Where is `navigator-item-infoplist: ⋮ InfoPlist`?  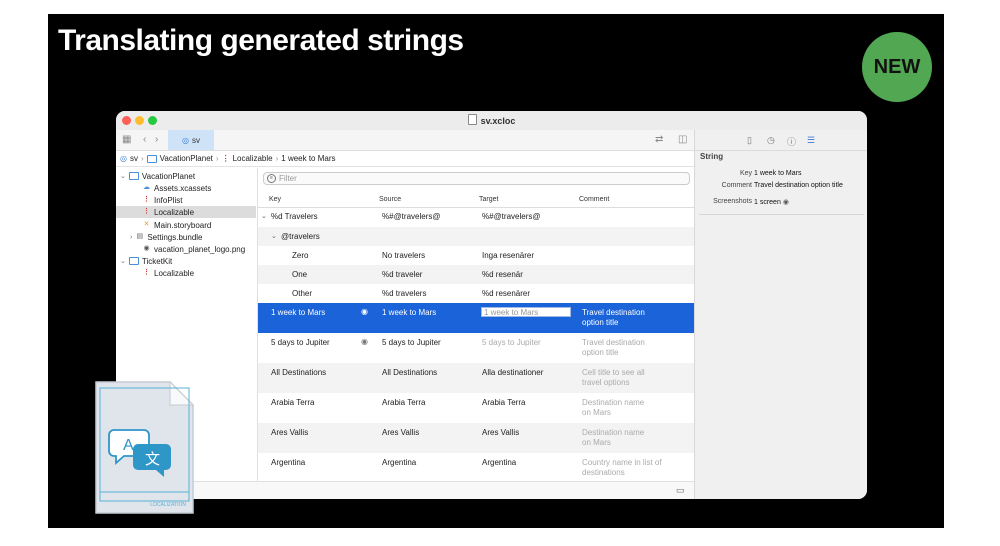
navigator-item-infoplist: ⋮ InfoPlist is located at coordinates (162, 200).